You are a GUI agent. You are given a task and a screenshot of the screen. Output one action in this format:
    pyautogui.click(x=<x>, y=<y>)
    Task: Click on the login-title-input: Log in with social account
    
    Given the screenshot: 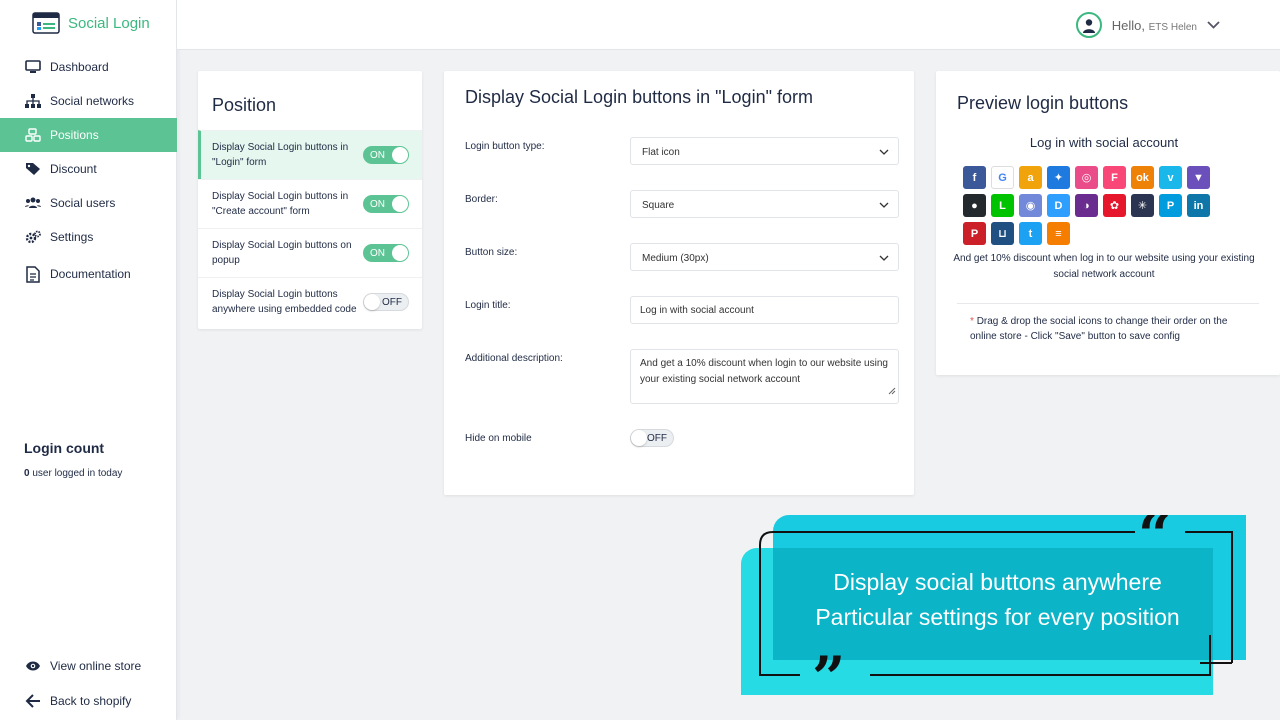 What is the action you would take?
    pyautogui.click(x=764, y=310)
    